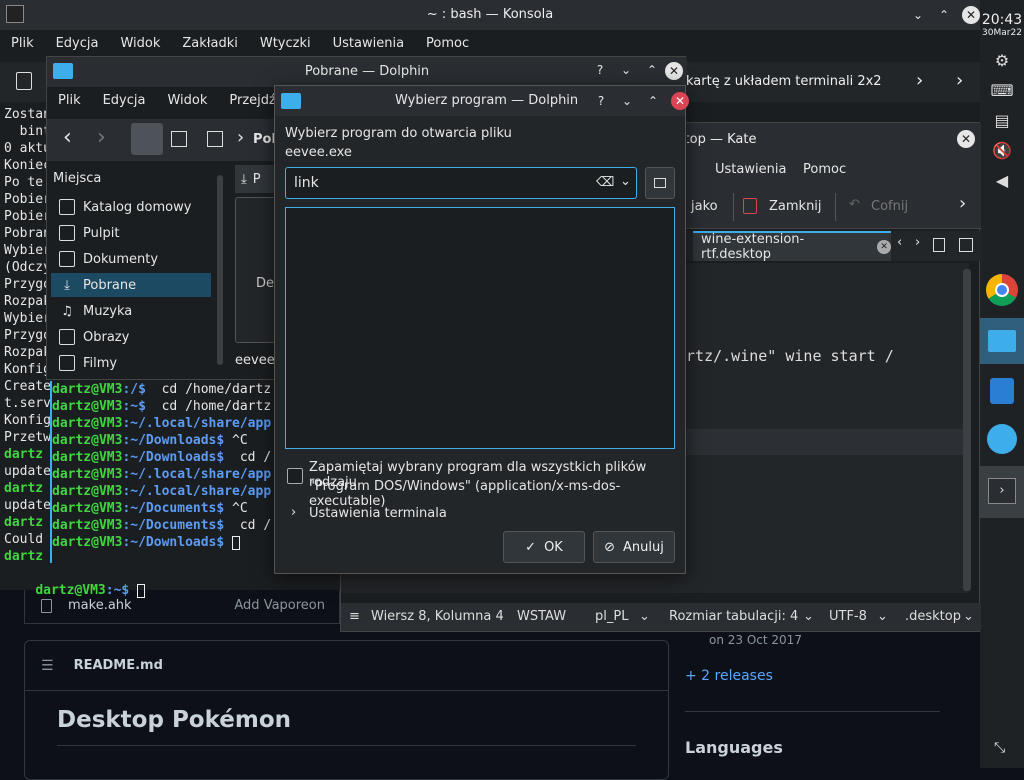 The image size is (1024, 780). Describe the element at coordinates (257, 360) in the screenshot. I see `file-name: eevee.` at that location.